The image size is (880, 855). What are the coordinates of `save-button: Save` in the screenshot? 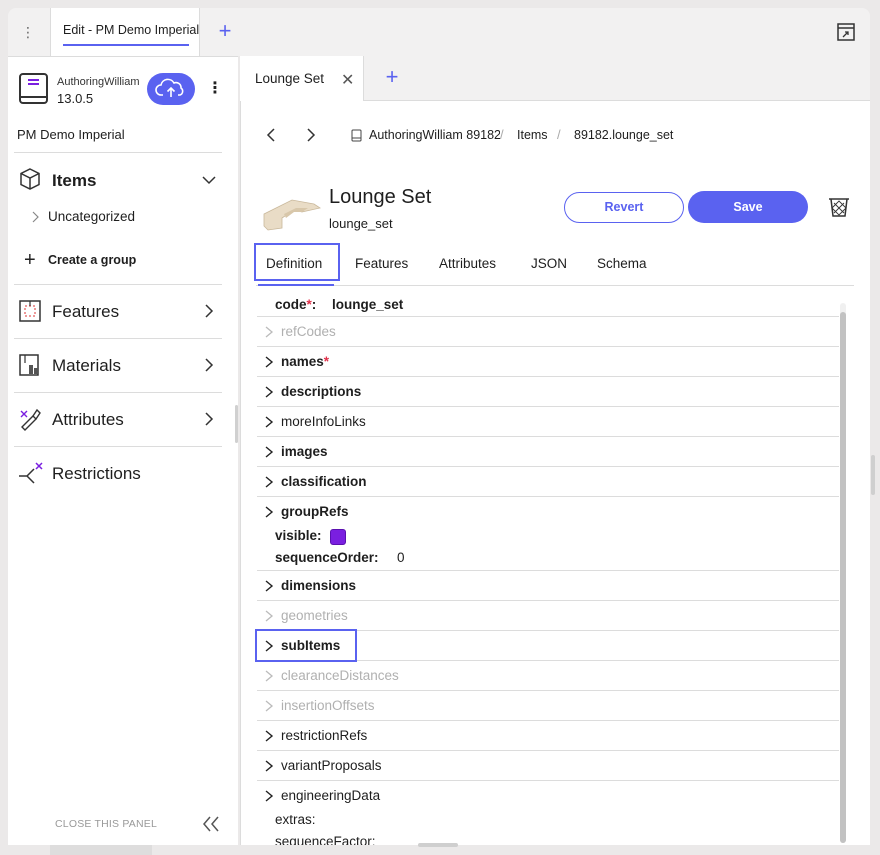 It's located at (748, 207).